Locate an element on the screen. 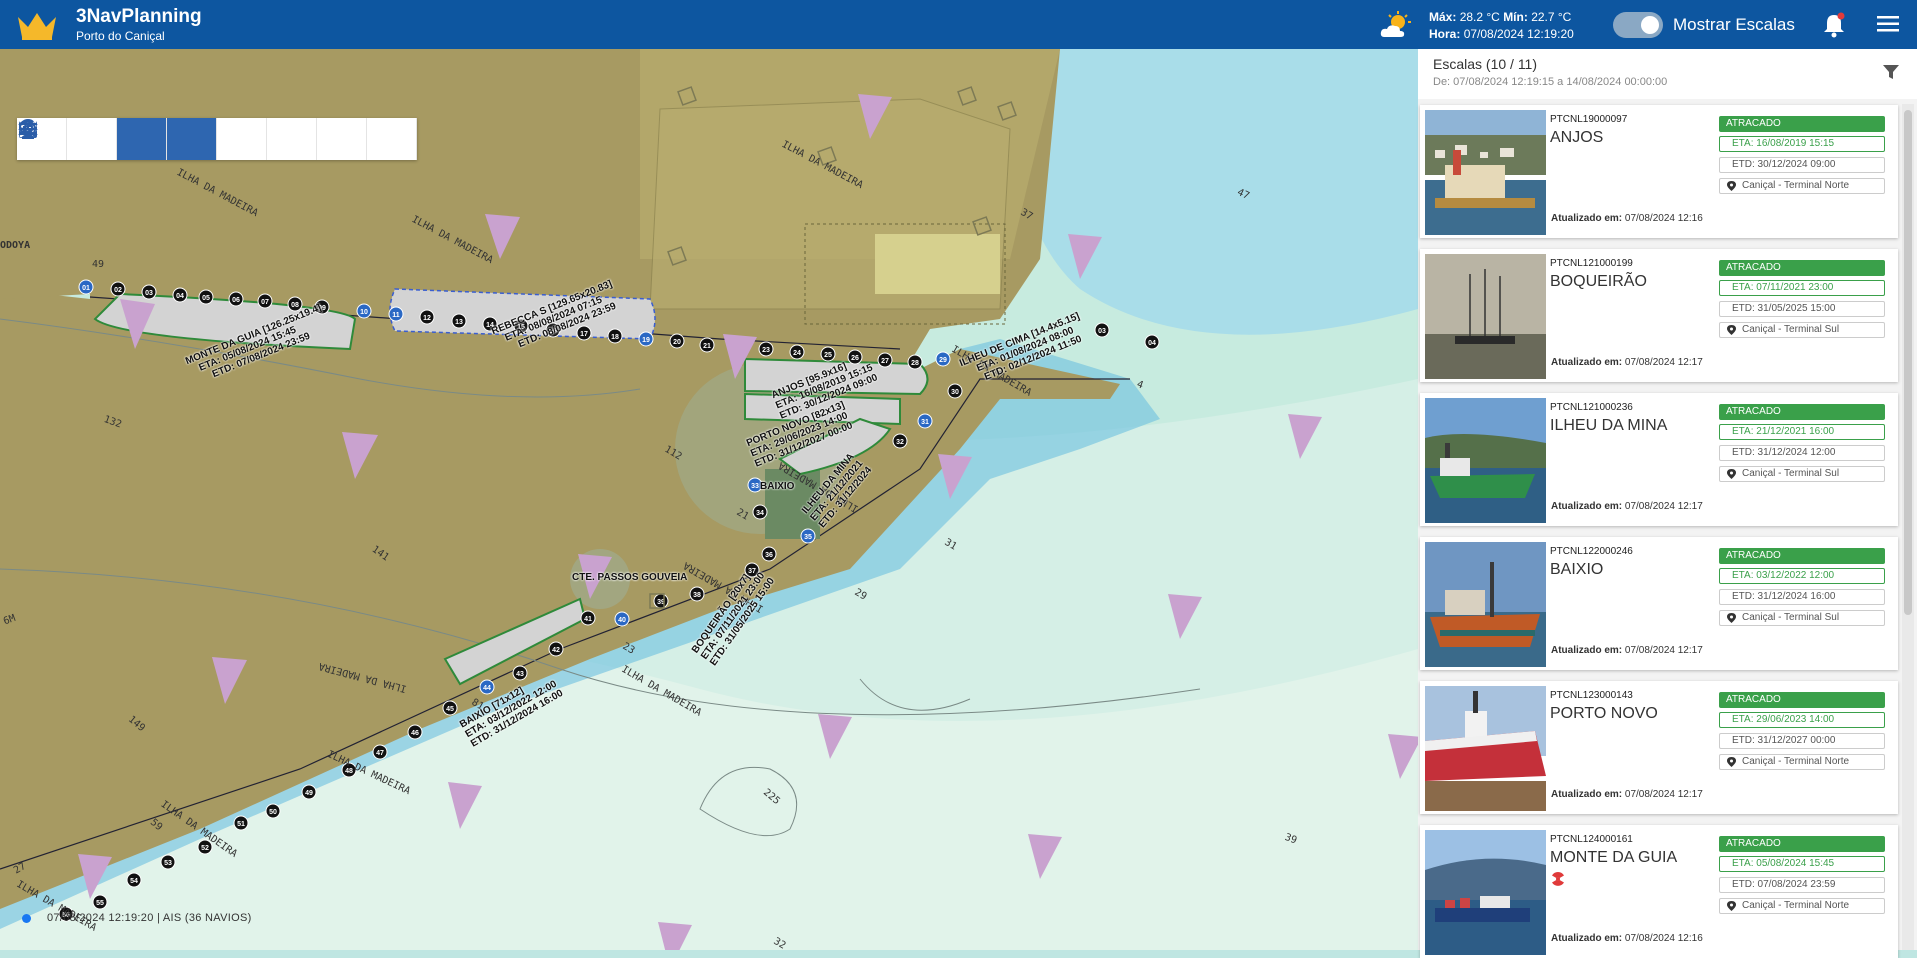  tool-search-zoom is located at coordinates (218, 139).